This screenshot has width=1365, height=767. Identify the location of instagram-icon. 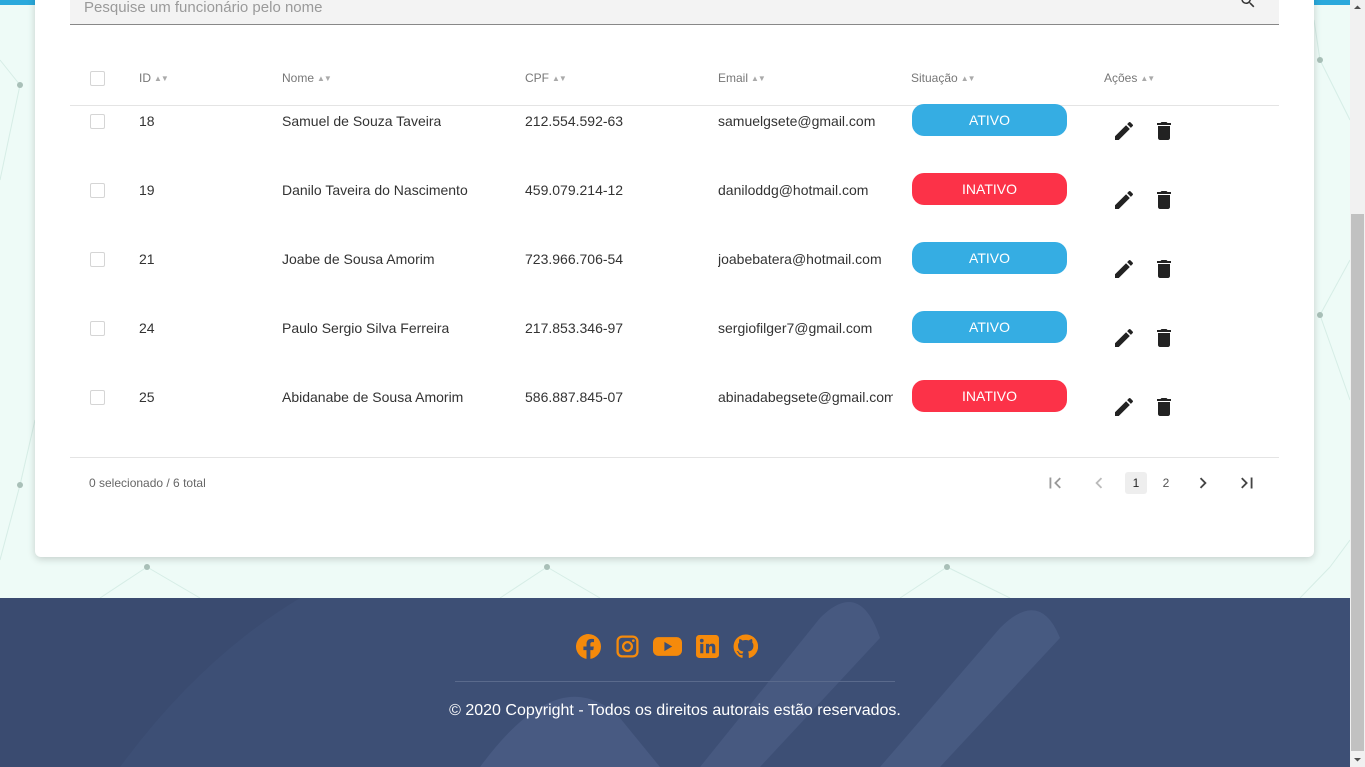
(627, 646).